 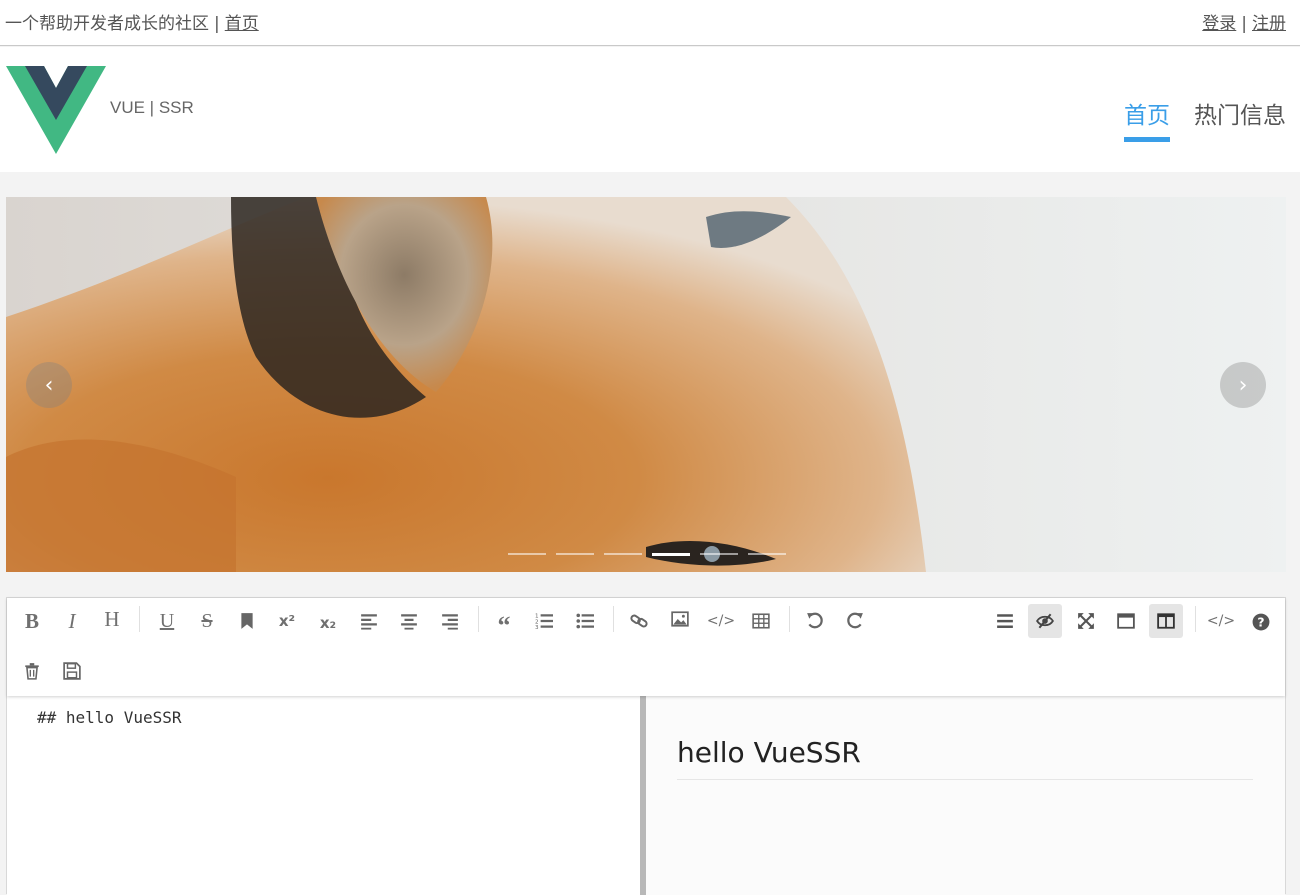 I want to click on trash-icon, so click(x=32, y=671).